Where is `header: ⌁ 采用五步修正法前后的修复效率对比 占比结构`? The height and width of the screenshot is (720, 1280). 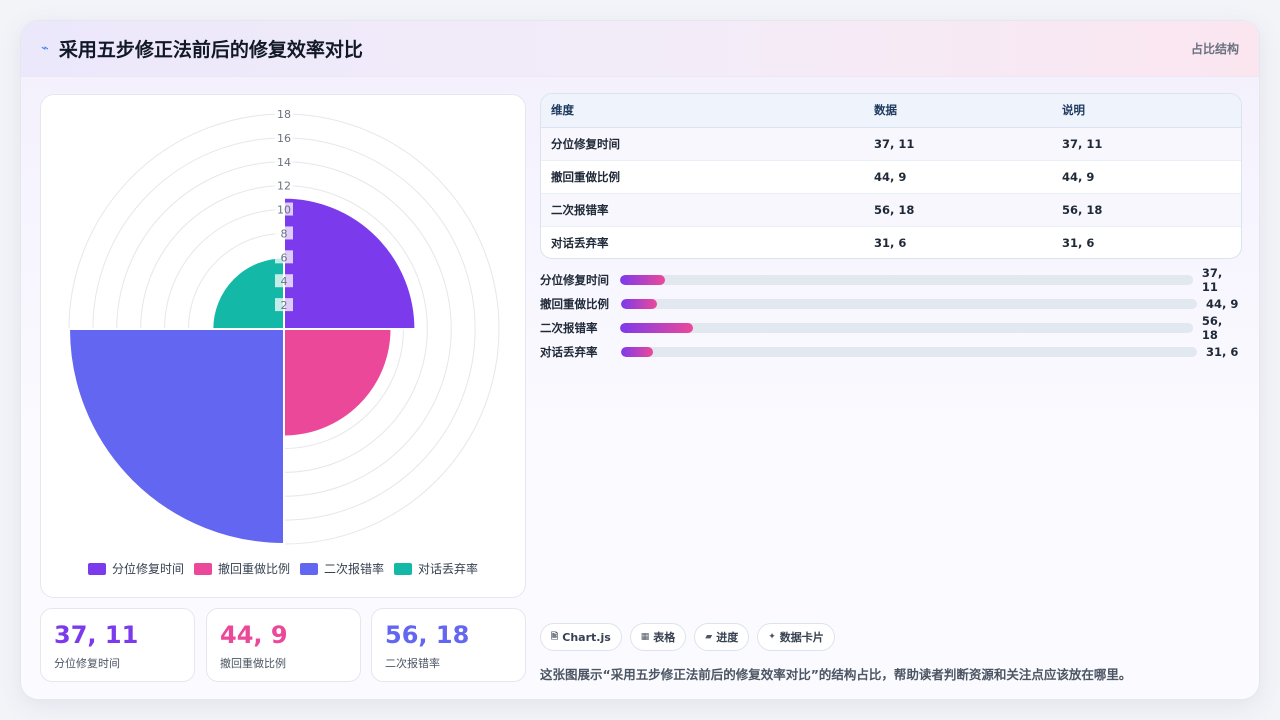 header: ⌁ 采用五步修正法前后的修复效率对比 占比结构 is located at coordinates (640, 49).